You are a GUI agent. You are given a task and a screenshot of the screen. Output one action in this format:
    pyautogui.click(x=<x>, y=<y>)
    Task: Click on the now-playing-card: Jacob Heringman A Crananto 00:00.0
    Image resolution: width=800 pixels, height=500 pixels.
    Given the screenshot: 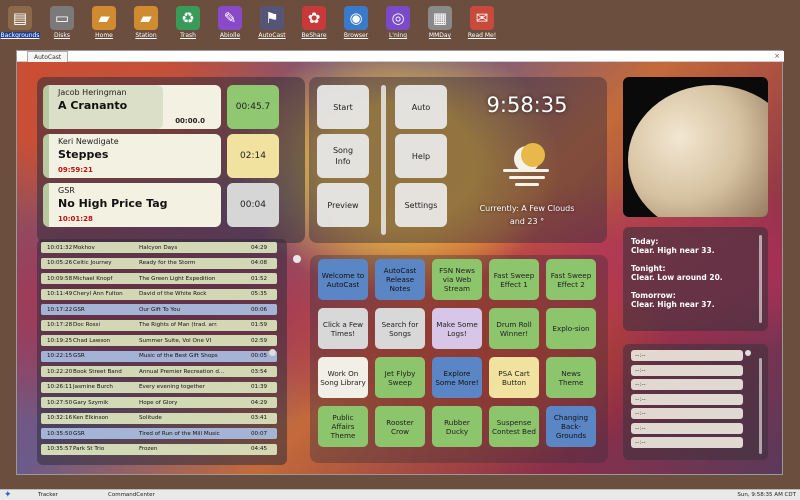 What is the action you would take?
    pyautogui.click(x=132, y=107)
    